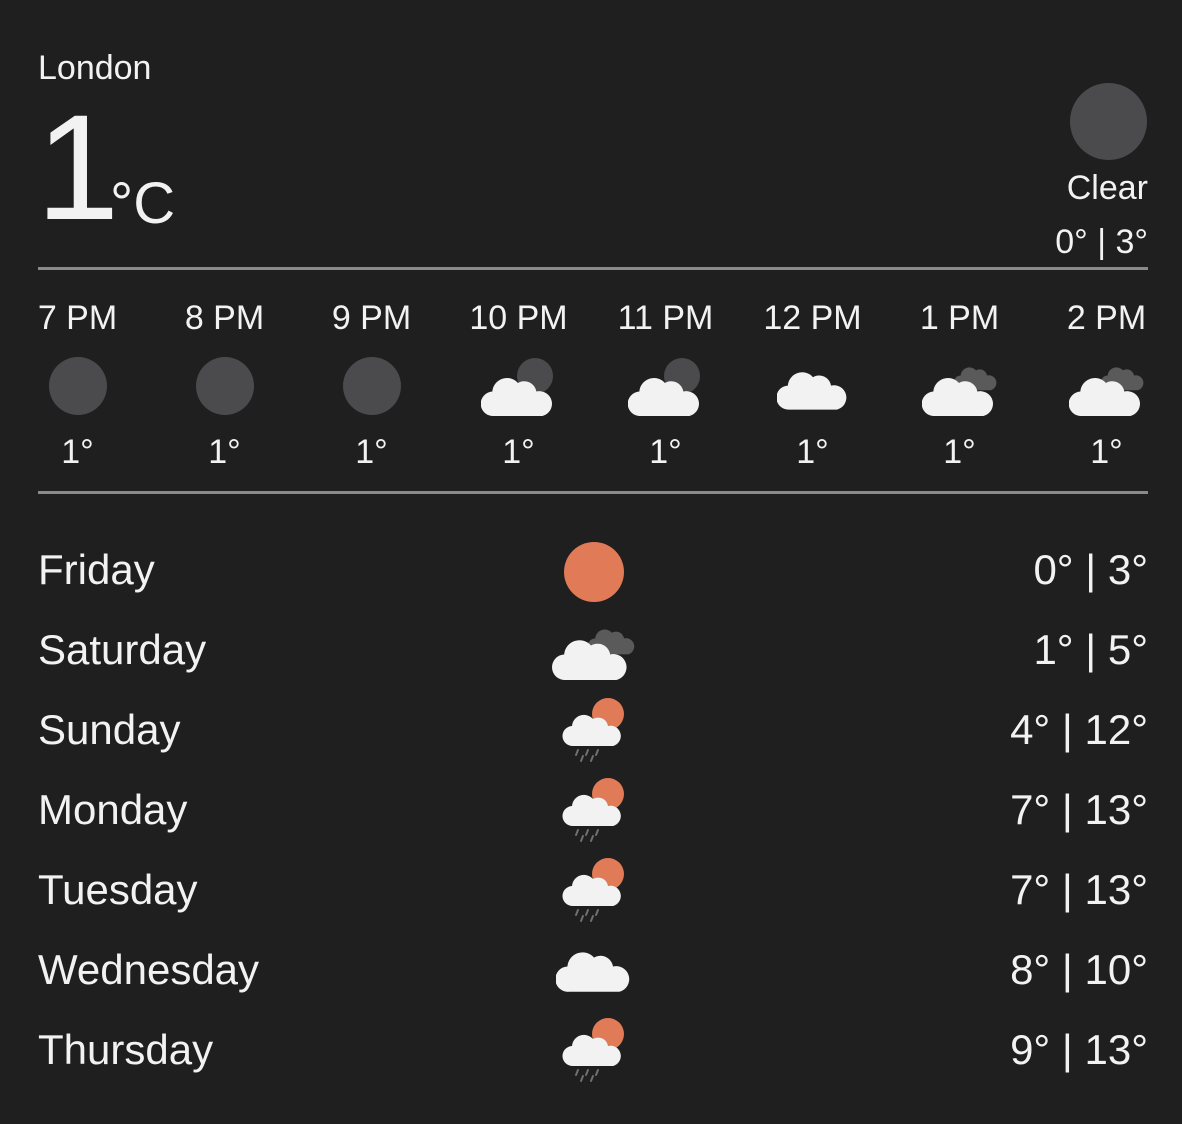 The height and width of the screenshot is (1124, 1182). Describe the element at coordinates (665, 318) in the screenshot. I see `hourly-time: 11 PM` at that location.